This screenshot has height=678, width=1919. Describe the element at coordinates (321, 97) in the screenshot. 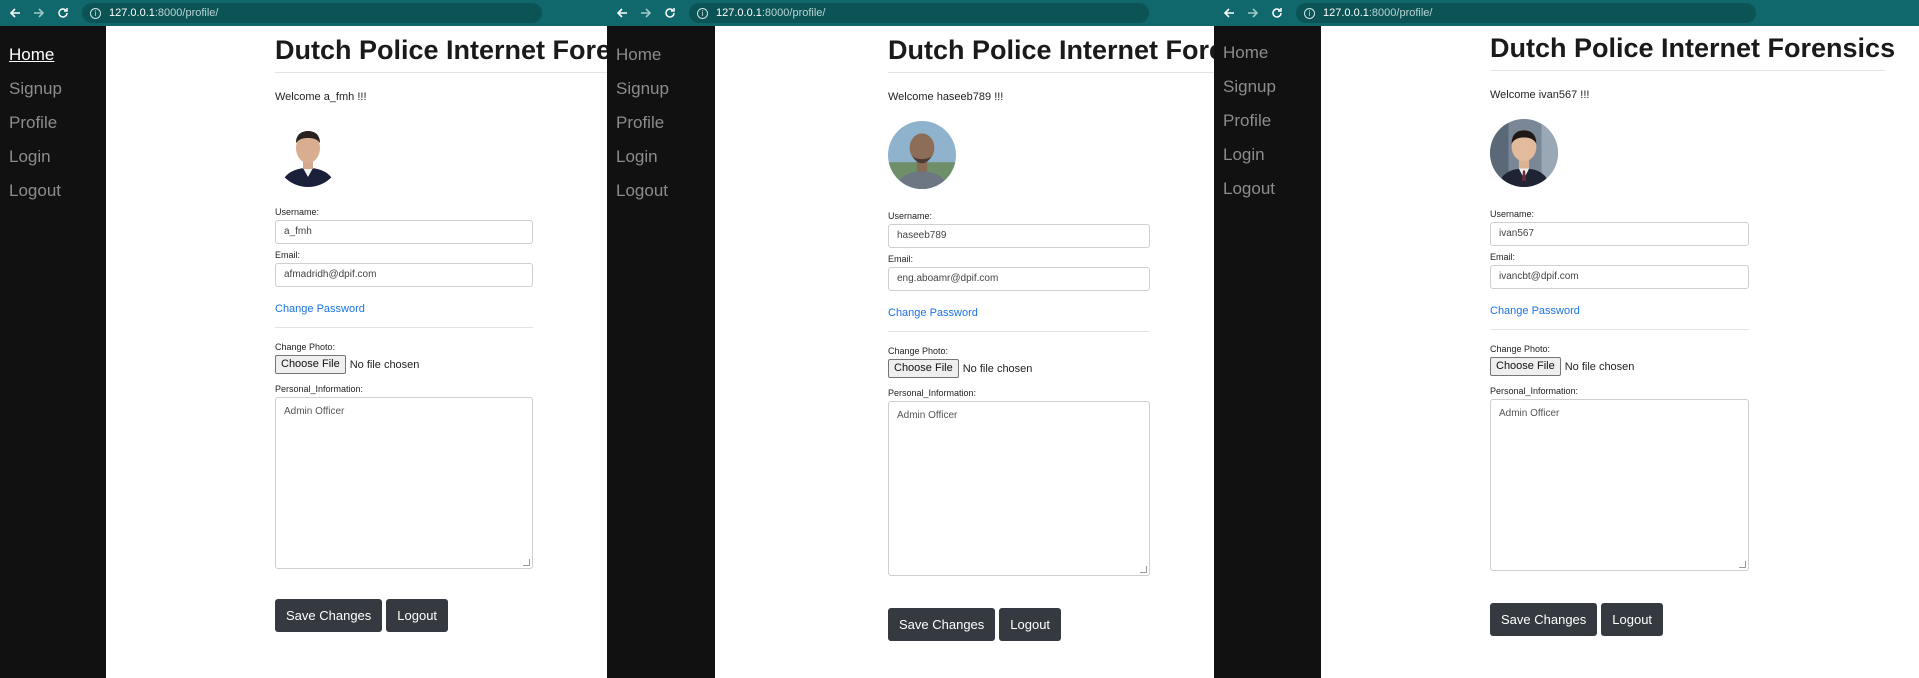

I see `welcome-text: Welcome a_fmh !!!` at that location.